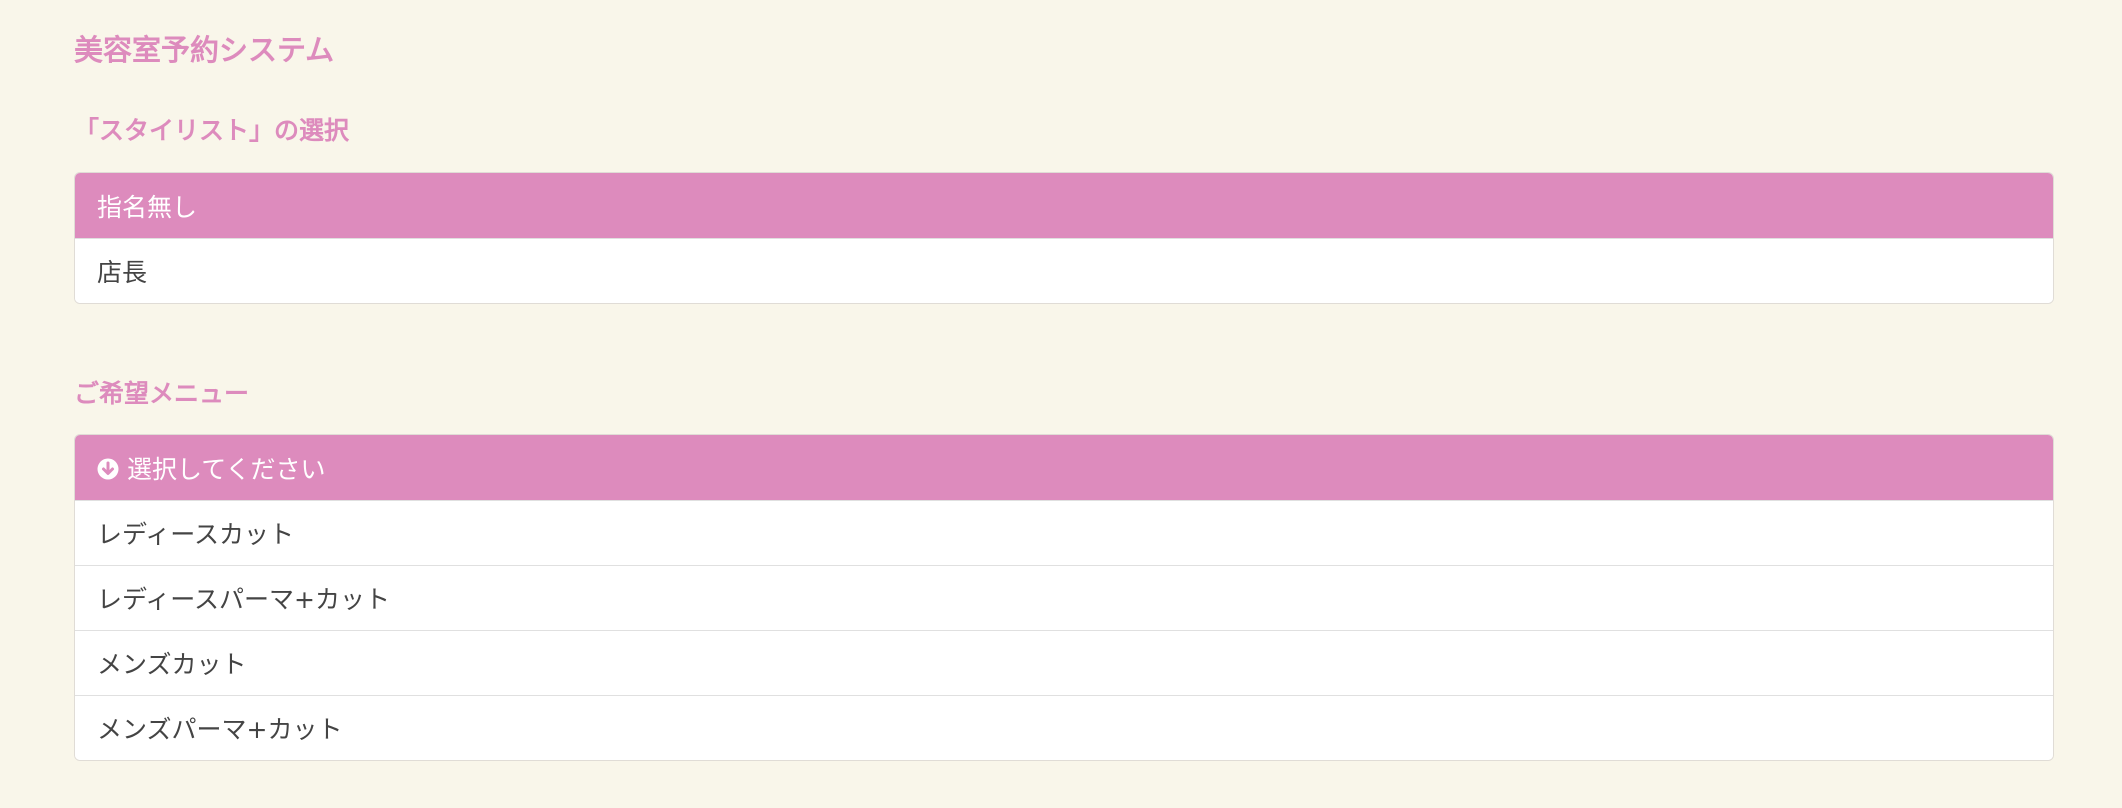 The width and height of the screenshot is (2122, 808). I want to click on menu-item-mens-cut: メンズカット, so click(1064, 662).